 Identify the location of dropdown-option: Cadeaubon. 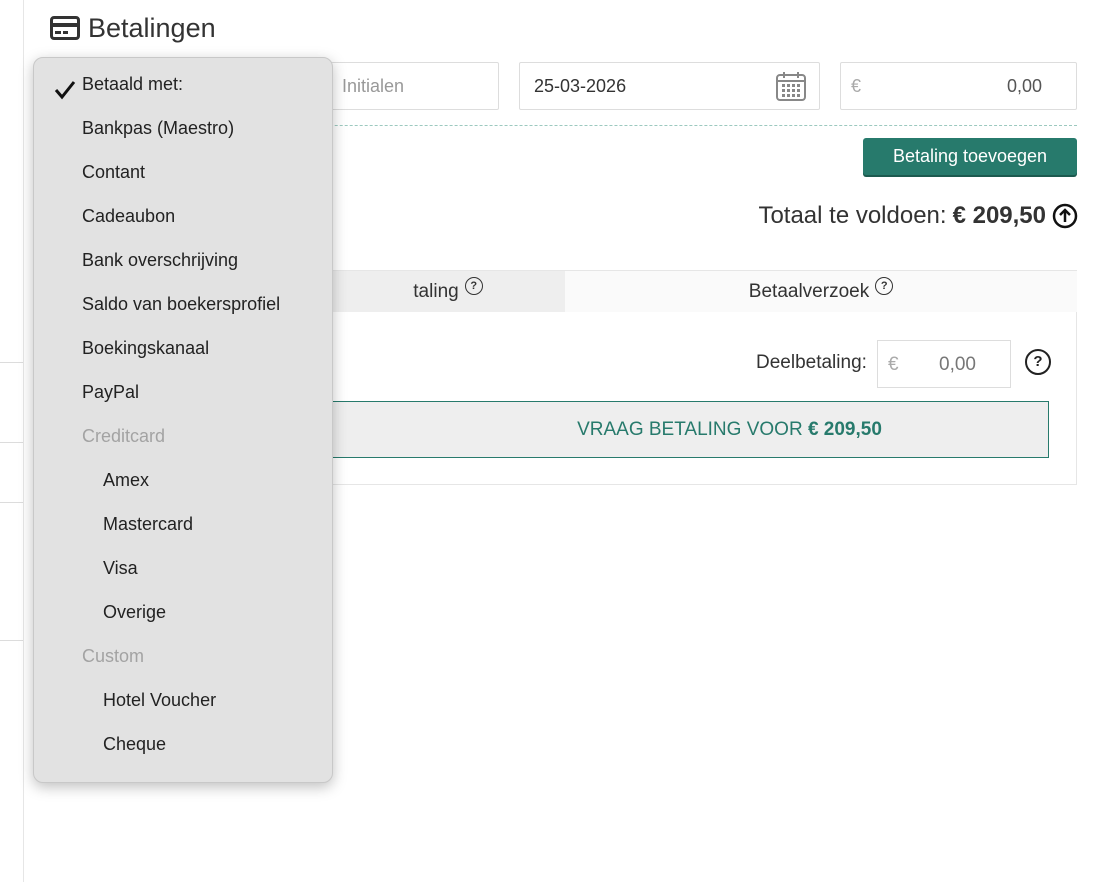
(183, 216).